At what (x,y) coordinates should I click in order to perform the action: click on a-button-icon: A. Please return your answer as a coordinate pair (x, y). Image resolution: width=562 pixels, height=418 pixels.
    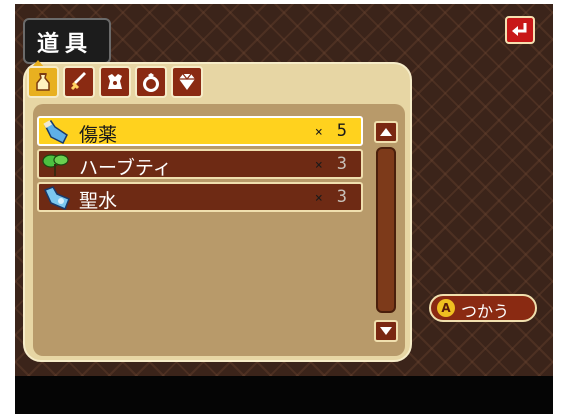
    Looking at the image, I should click on (446, 308).